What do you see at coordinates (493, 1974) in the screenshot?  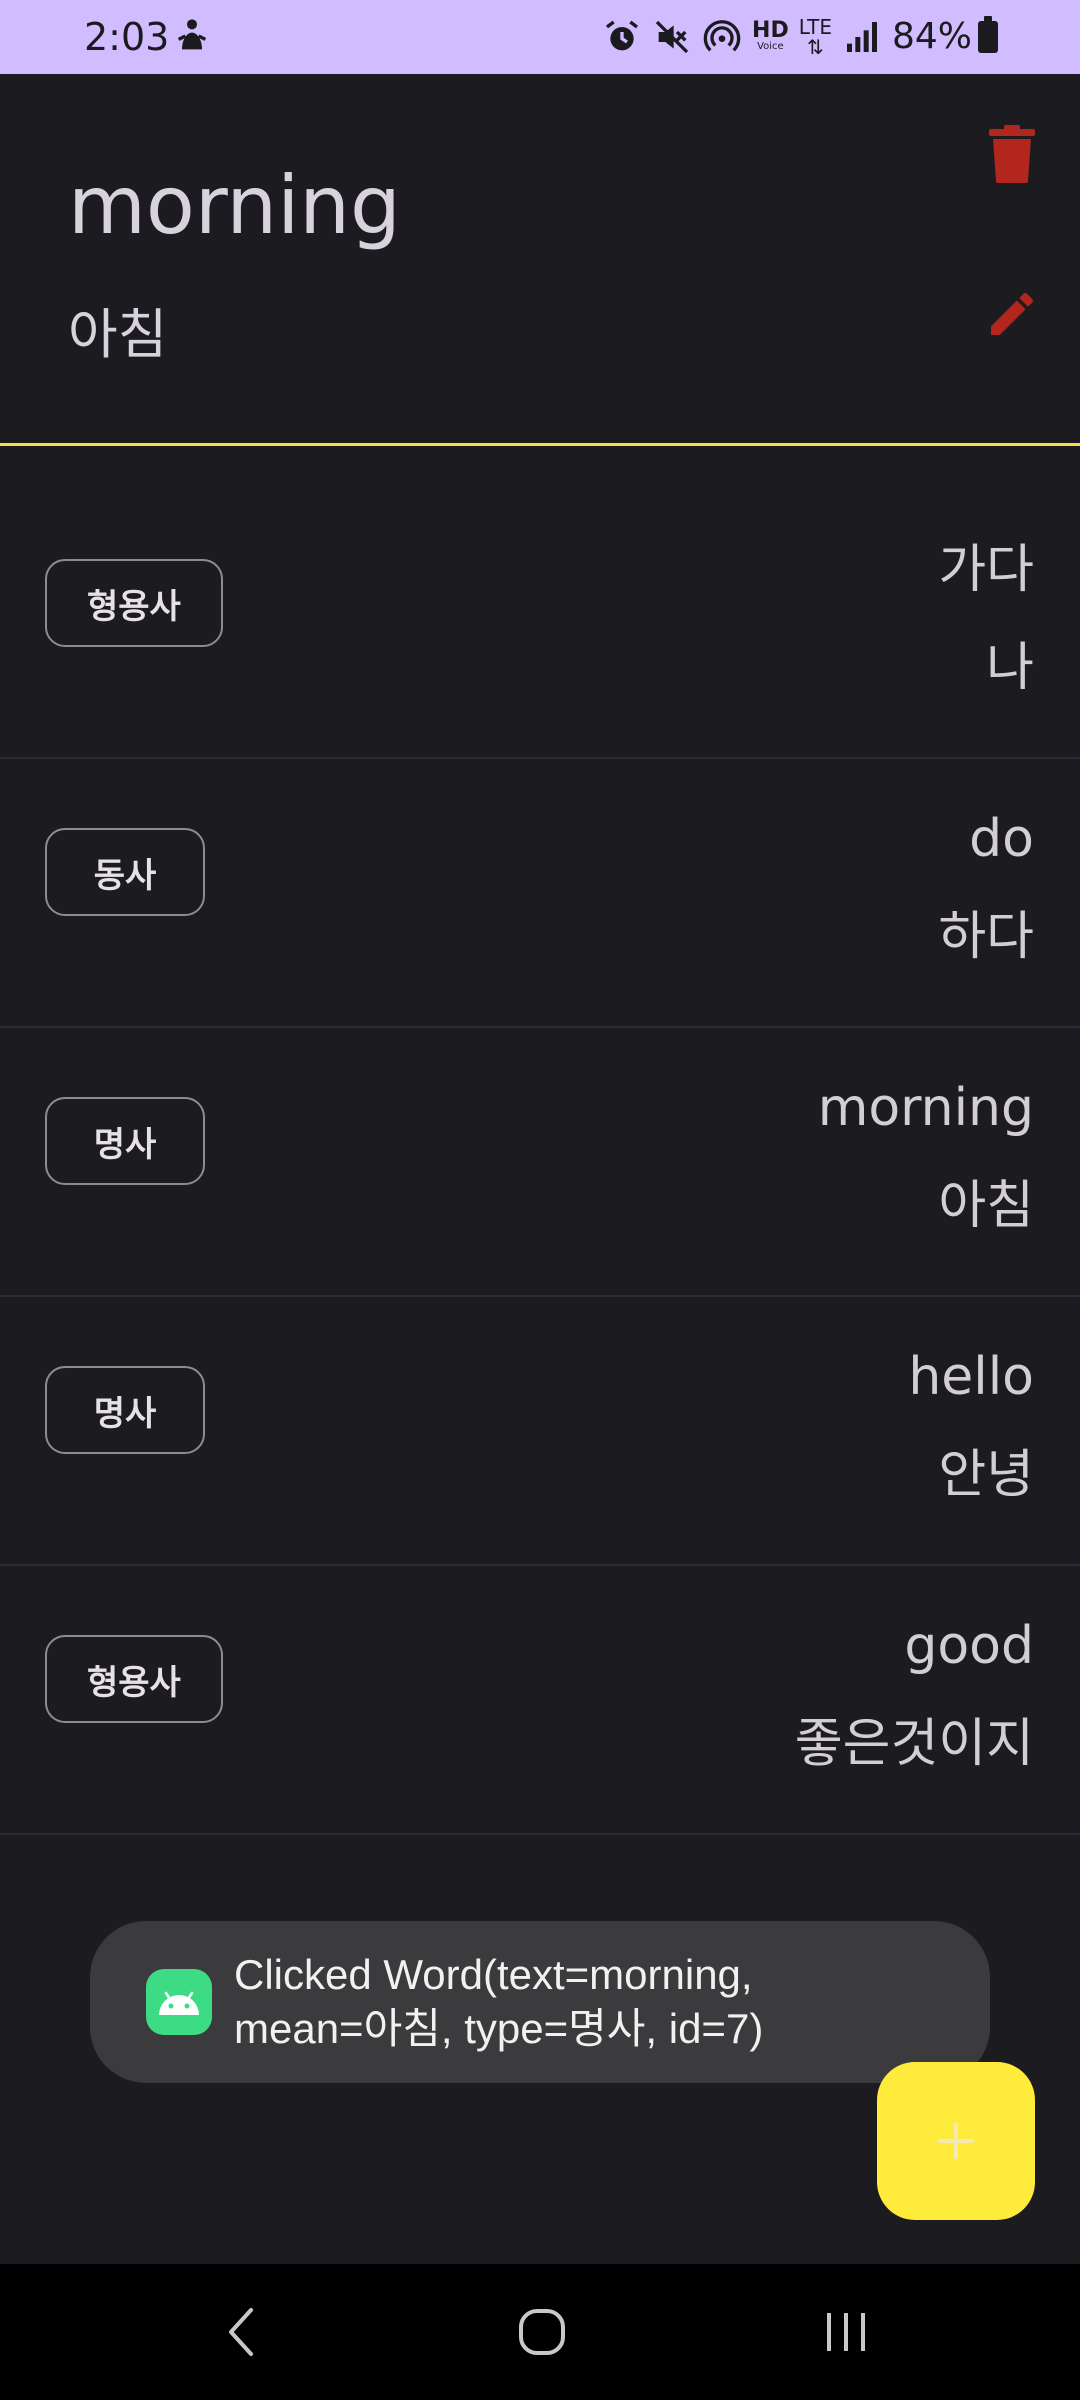 I see `toast-line-1: Clicked Word(text=morning,` at bounding box center [493, 1974].